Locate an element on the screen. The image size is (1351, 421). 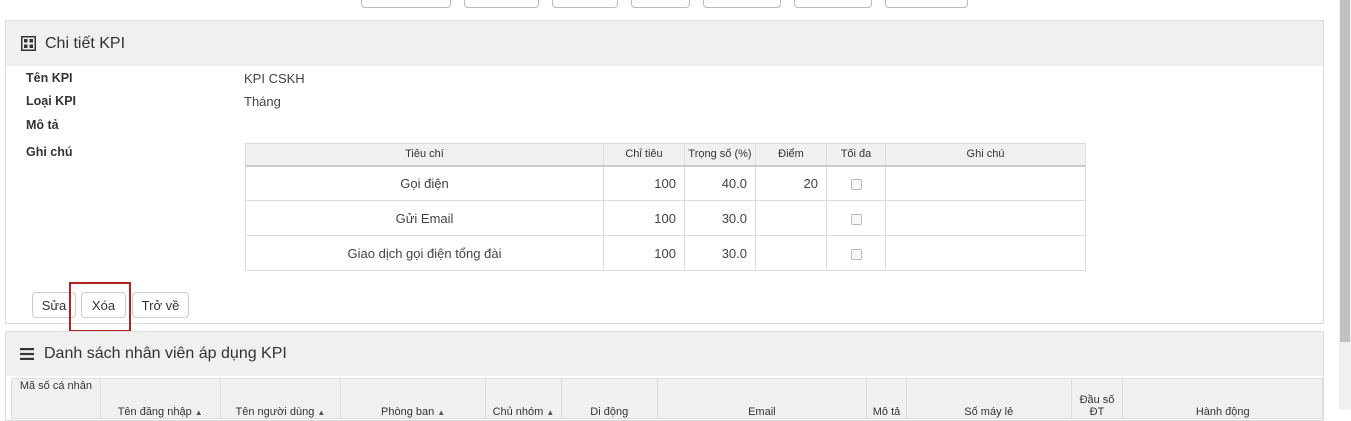
table-row: Gọi điện 100 40.0 20 is located at coordinates (665, 183).